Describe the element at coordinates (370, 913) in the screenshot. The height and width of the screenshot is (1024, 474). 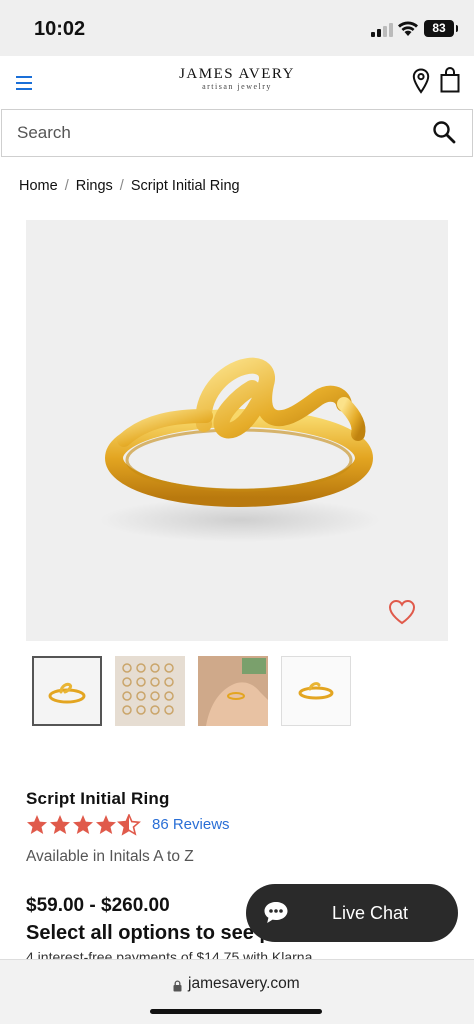
I see `live-chat-label: Live Chat` at that location.